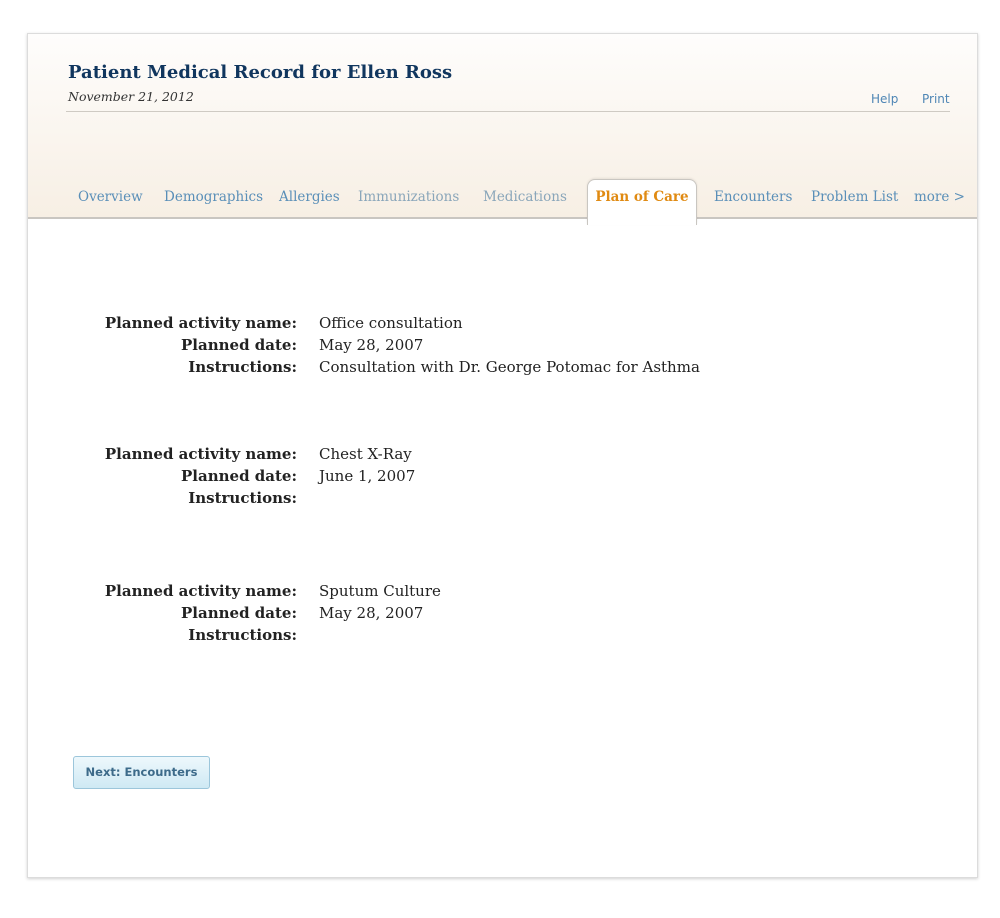 This screenshot has height=918, width=1000. Describe the element at coordinates (642, 197) in the screenshot. I see `tab-plan-of-care-label: Plan of Care` at that location.